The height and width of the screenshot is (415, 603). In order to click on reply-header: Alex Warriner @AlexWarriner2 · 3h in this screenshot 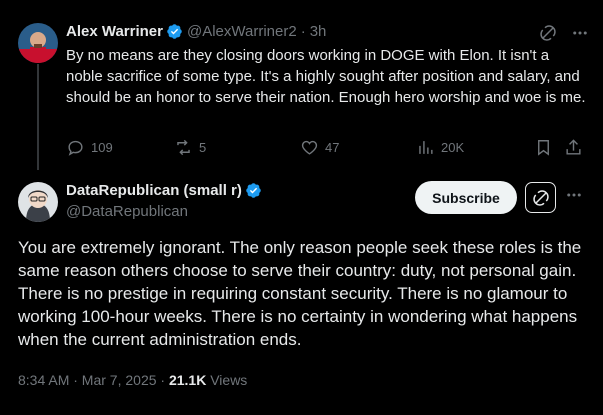, I will do `click(196, 31)`.